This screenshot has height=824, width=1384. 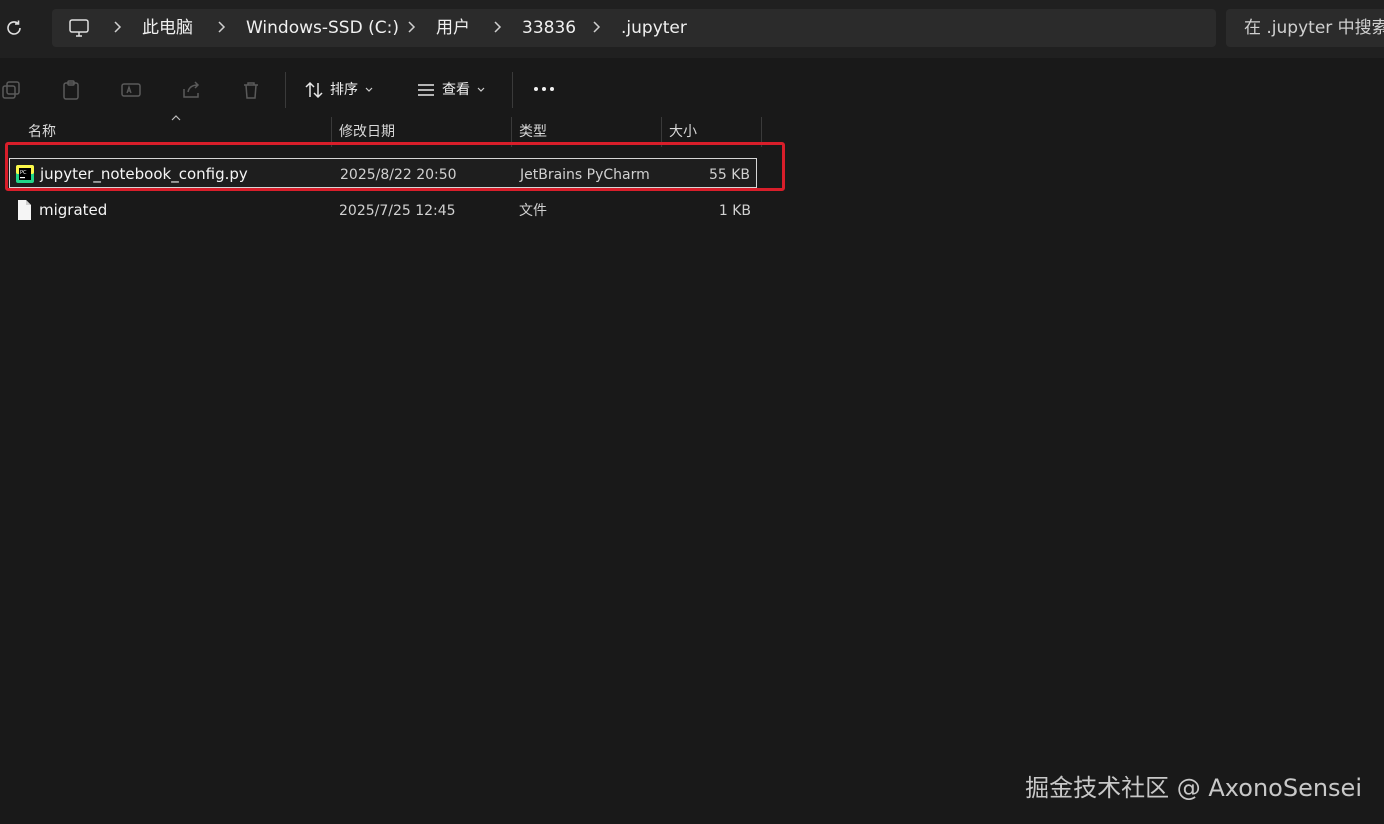 I want to click on watermark: 掘金技术社区 @ AxonoSensei, so click(x=1193, y=788).